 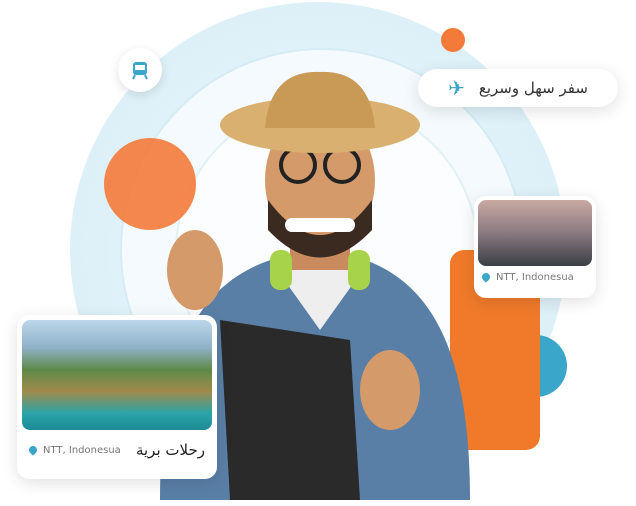 I want to click on thumbs-up-hand, so click(x=195, y=270).